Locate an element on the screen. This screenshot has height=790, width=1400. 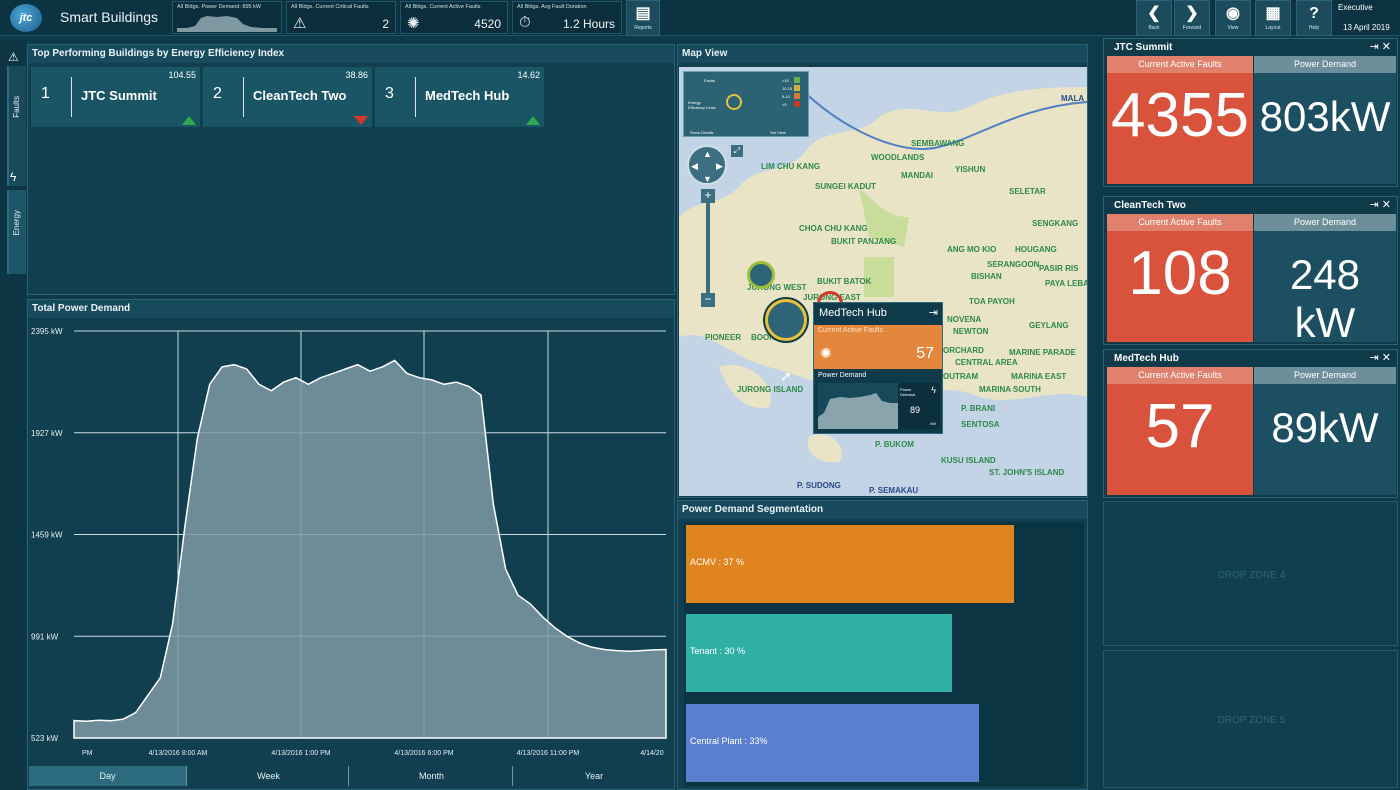
place-label: YISHUN is located at coordinates (970, 169).